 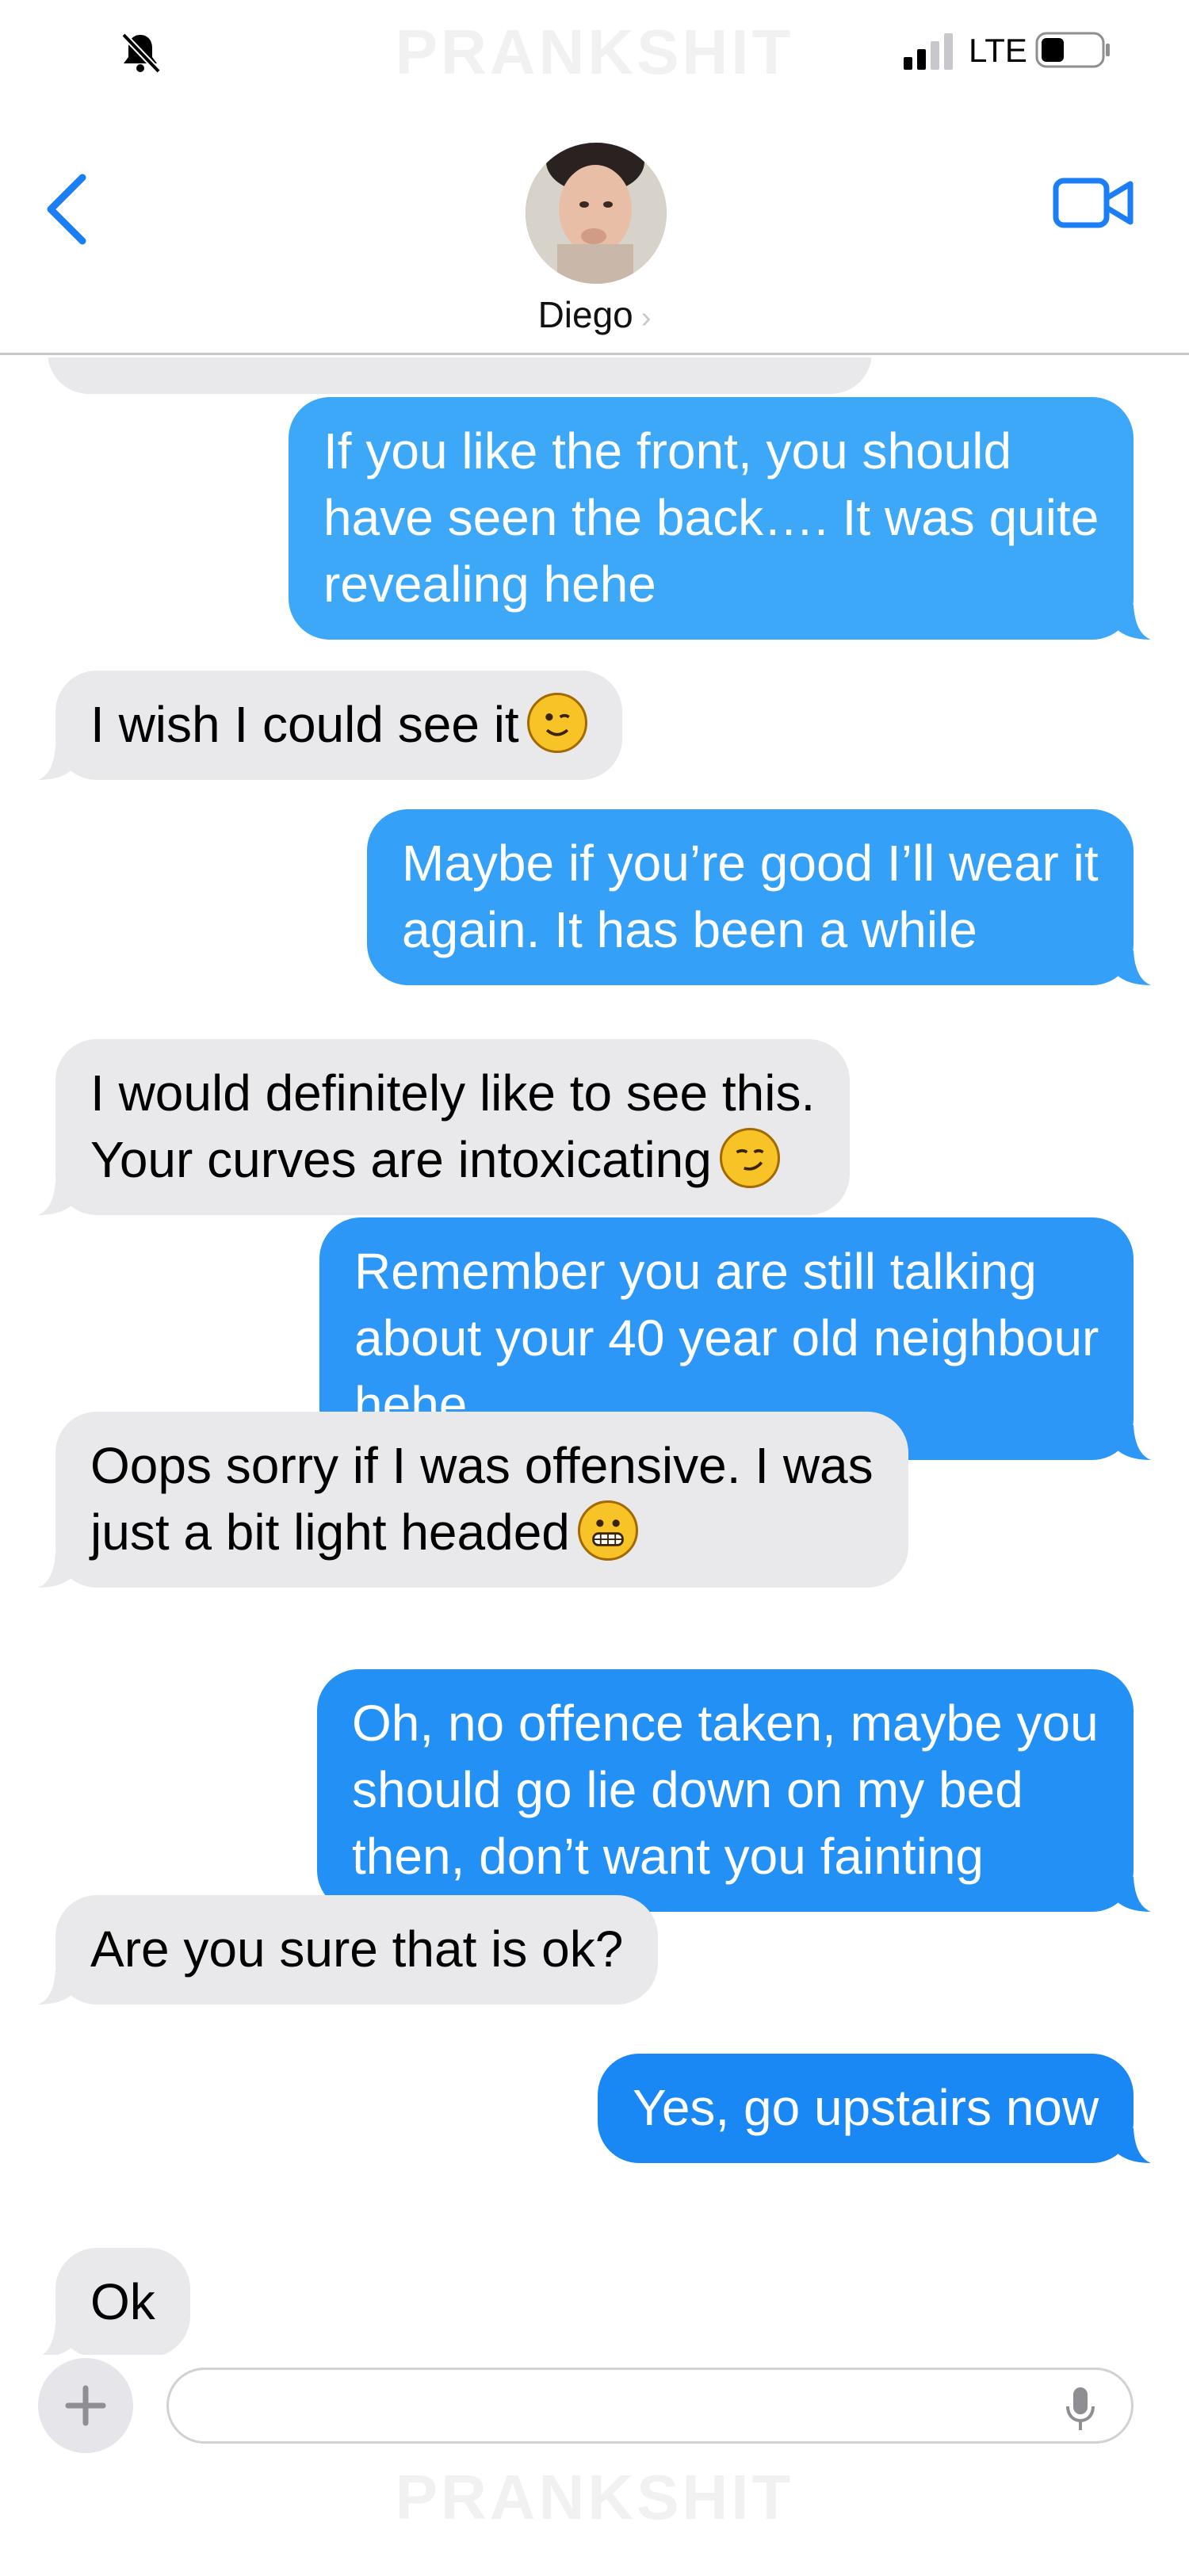 What do you see at coordinates (482, 1465) in the screenshot?
I see `message-text-line: Oops sorry if I was offensive. I was` at bounding box center [482, 1465].